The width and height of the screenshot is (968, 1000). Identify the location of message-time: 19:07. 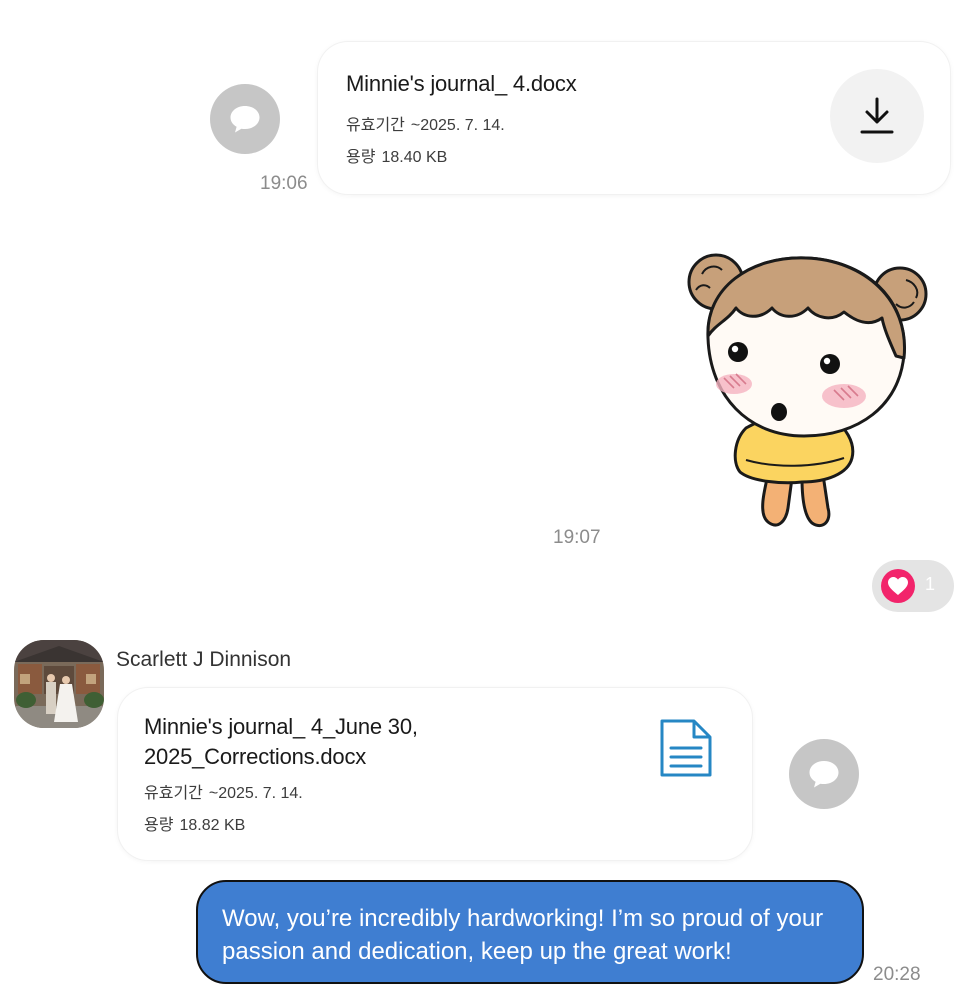
(577, 537).